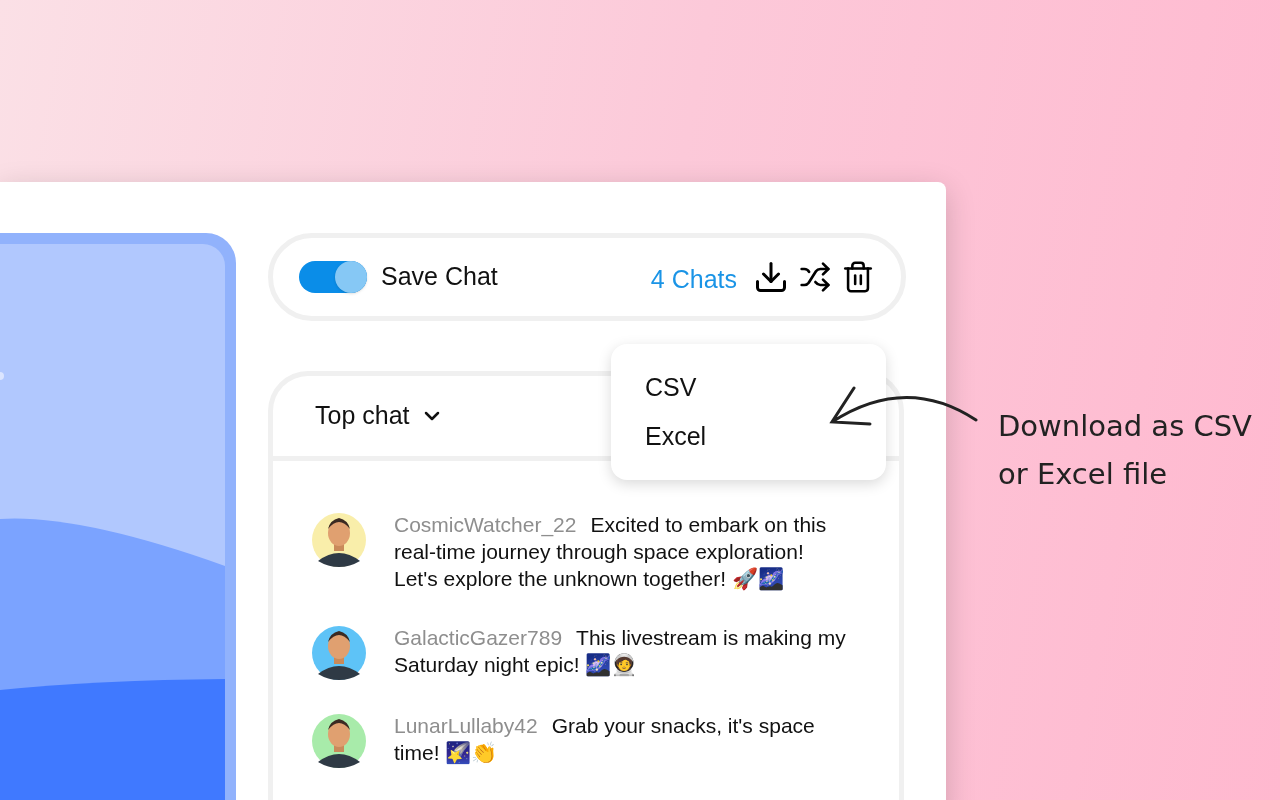  What do you see at coordinates (605, 739) in the screenshot?
I see `chat-message: LunarLullaby42 Grab your snacks, it's space time! 🌠👏` at bounding box center [605, 739].